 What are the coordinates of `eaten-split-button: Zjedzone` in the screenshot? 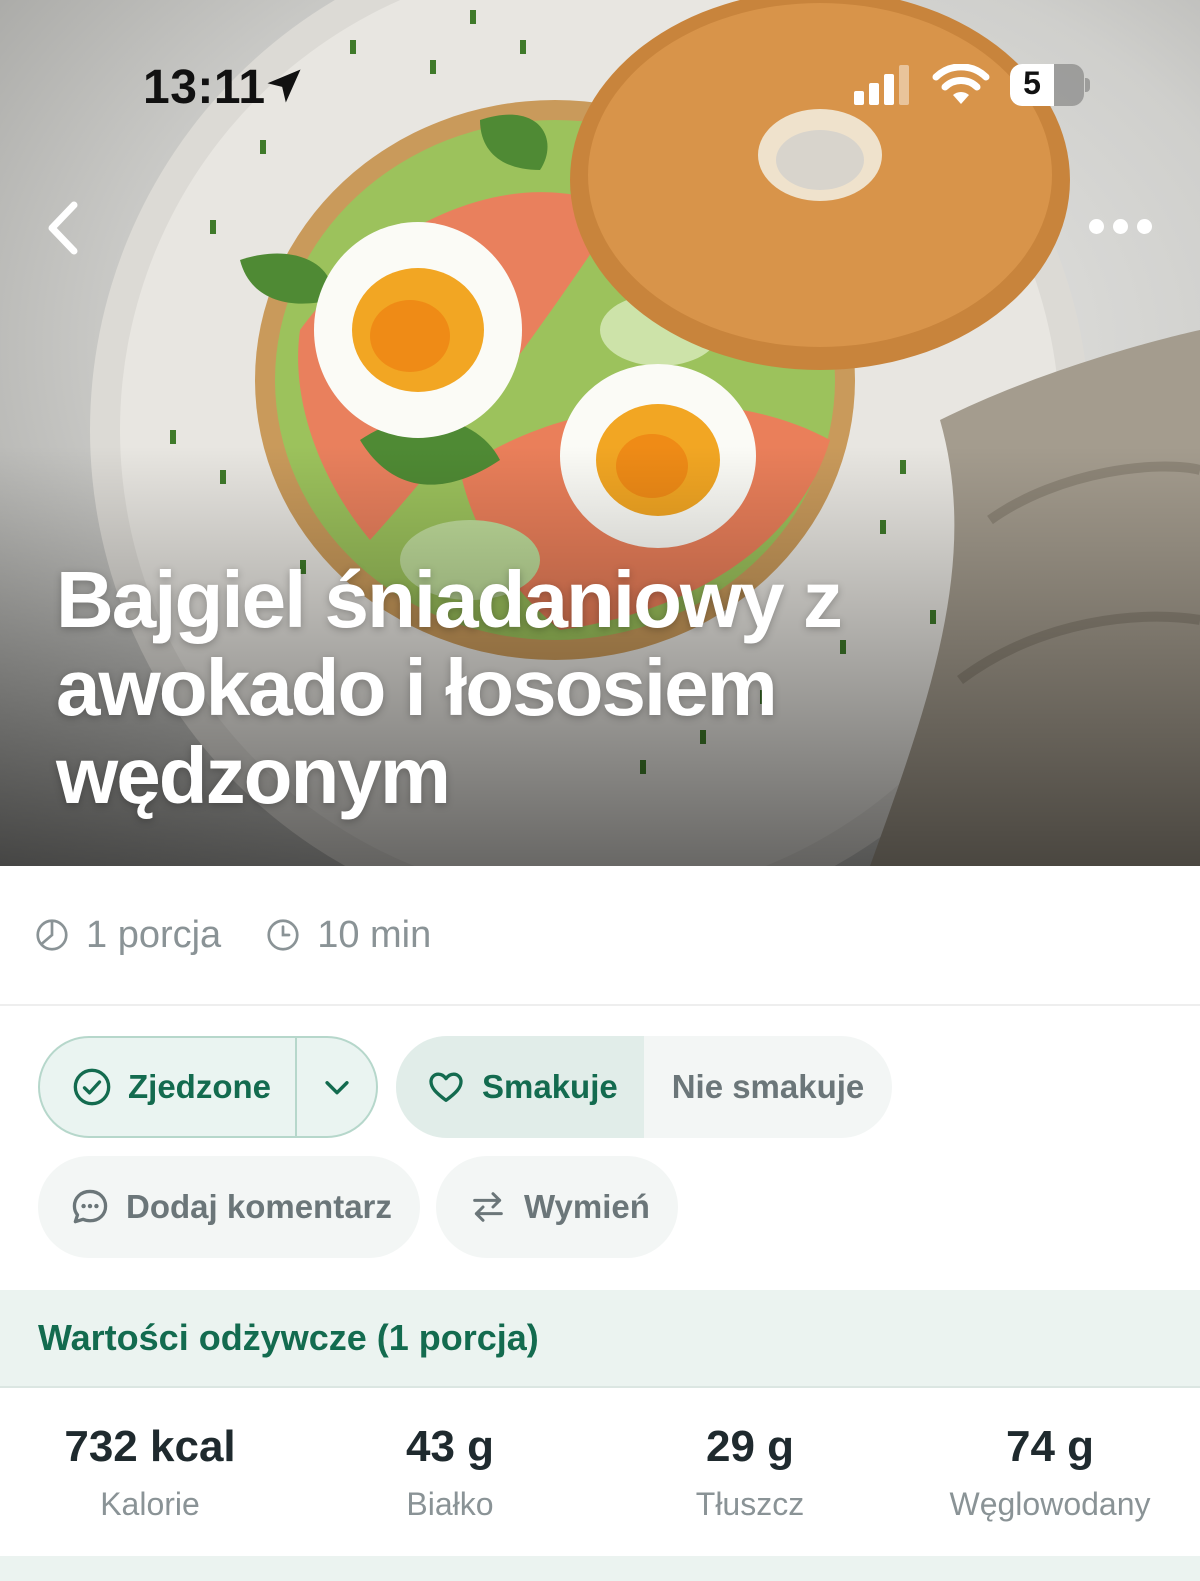 It's located at (208, 1087).